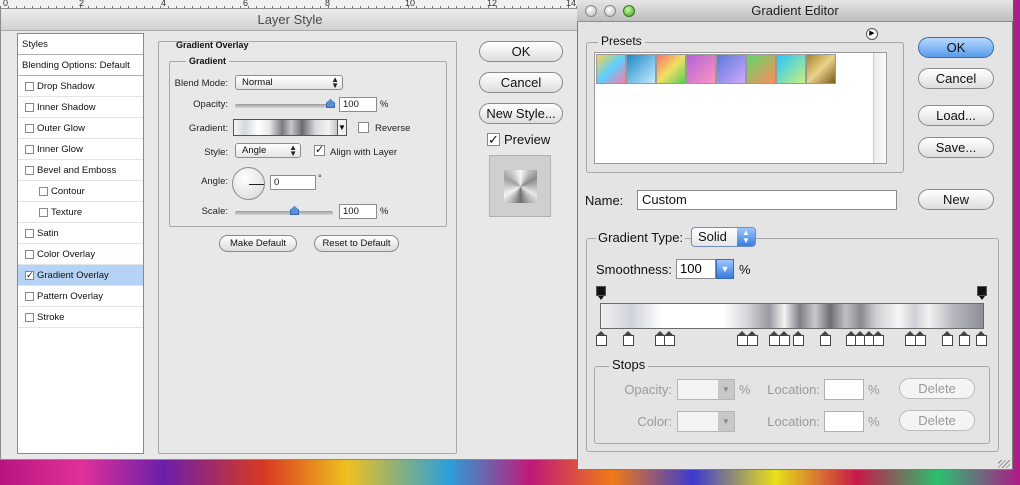 The image size is (1020, 485). What do you see at coordinates (284, 213) in the screenshot?
I see `scale-slider` at bounding box center [284, 213].